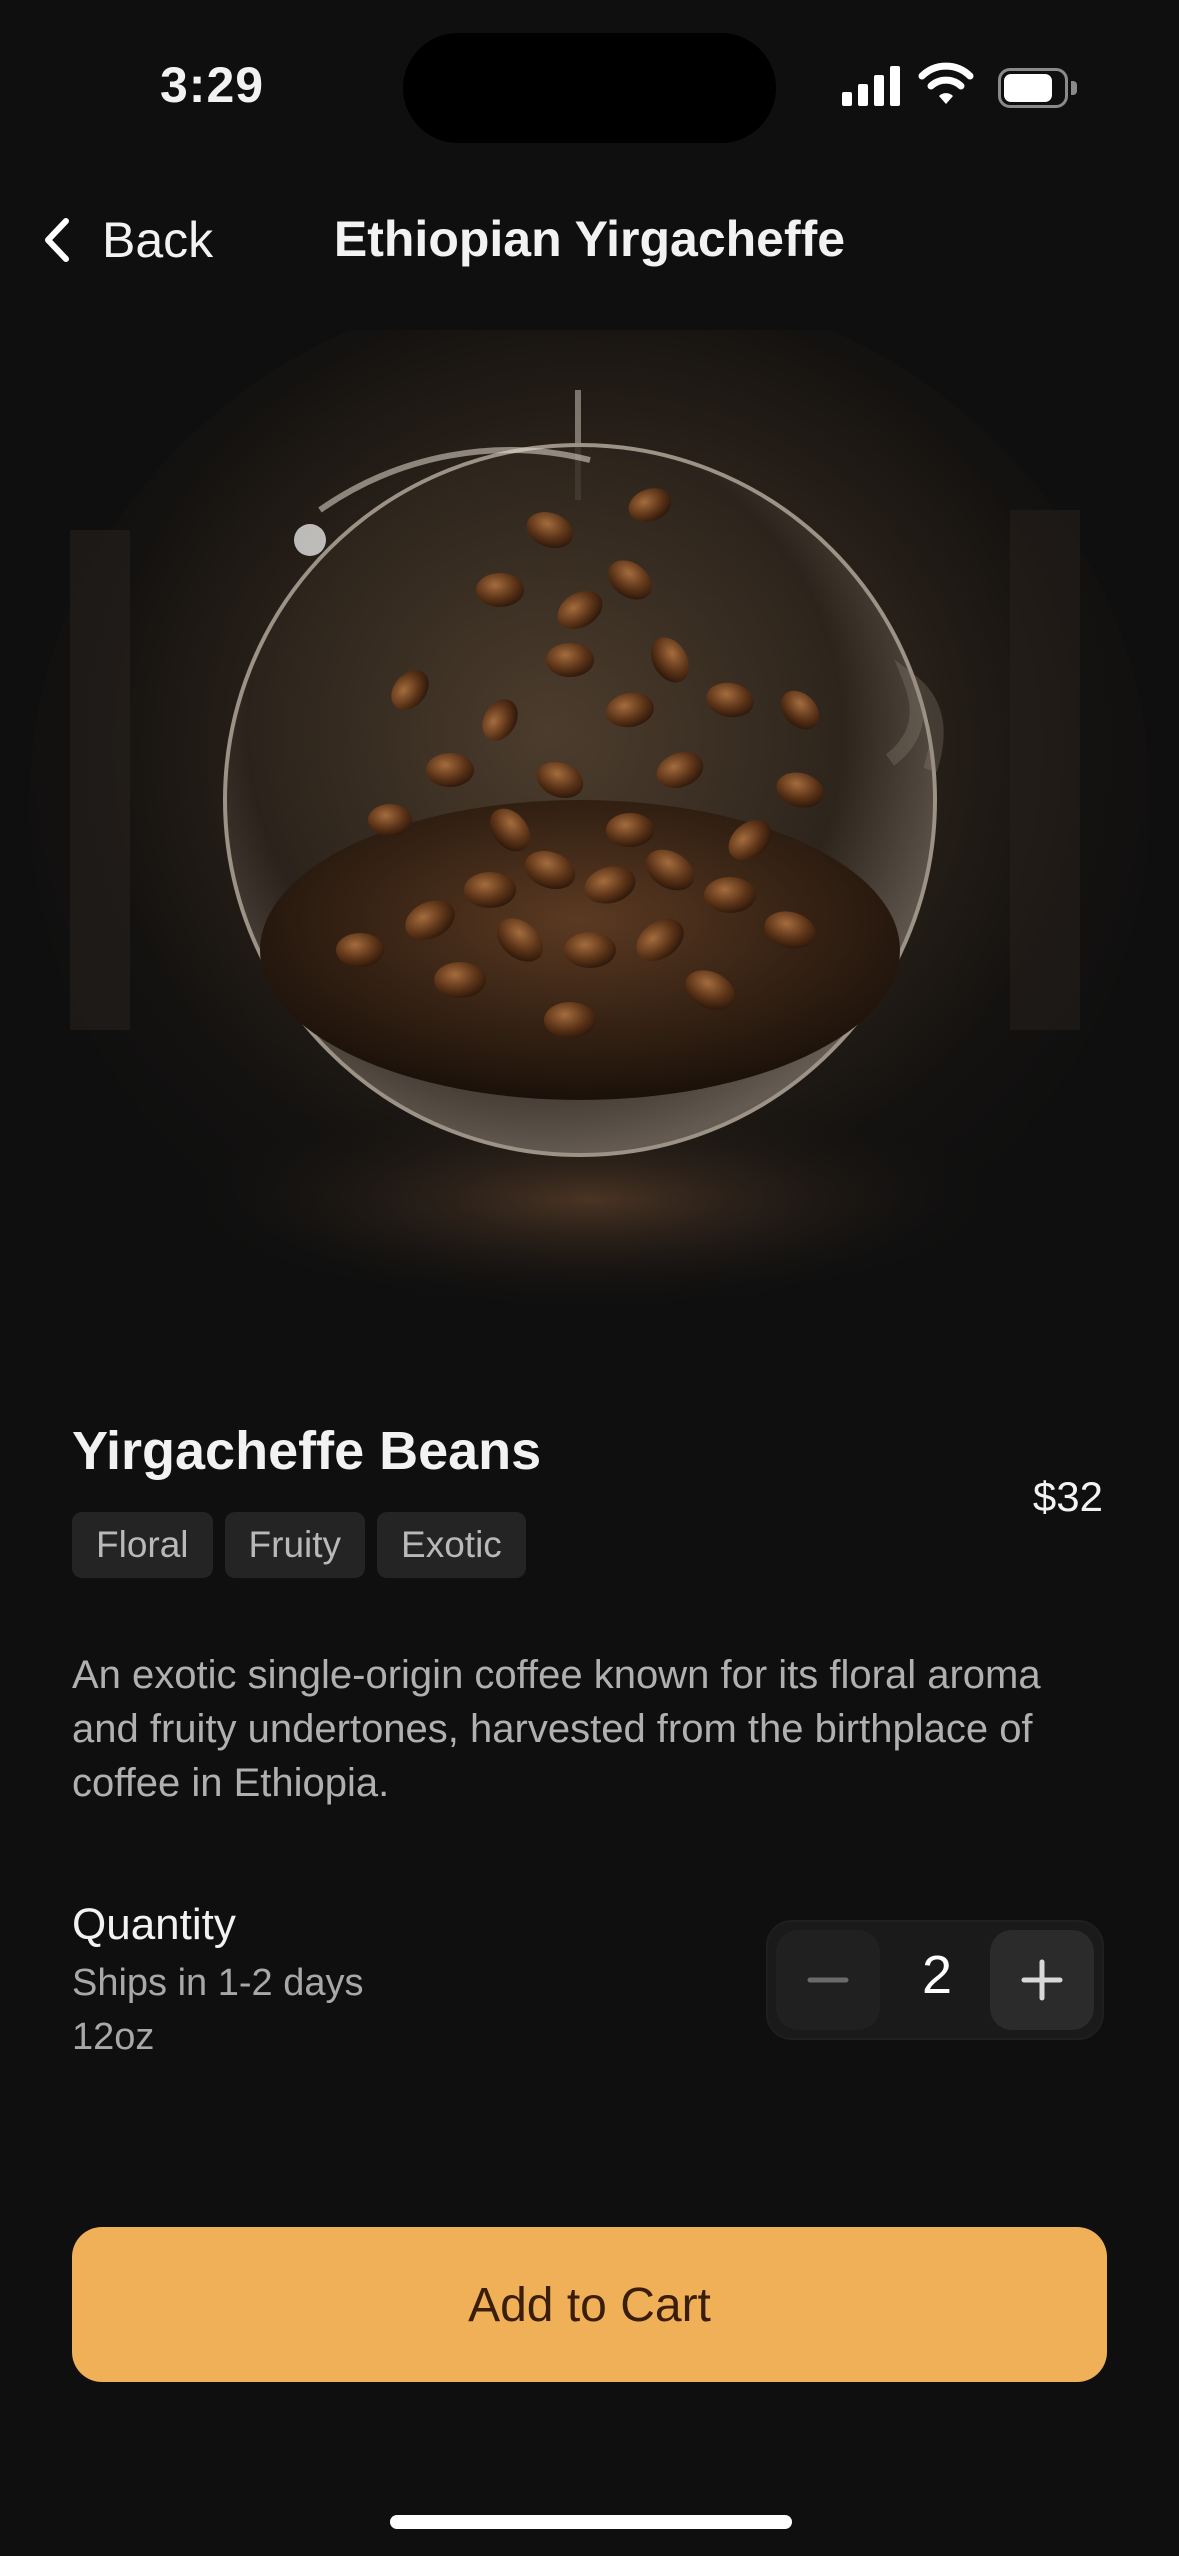 The image size is (1179, 2556). What do you see at coordinates (113, 2037) in the screenshot?
I see `size-info: 12oz` at bounding box center [113, 2037].